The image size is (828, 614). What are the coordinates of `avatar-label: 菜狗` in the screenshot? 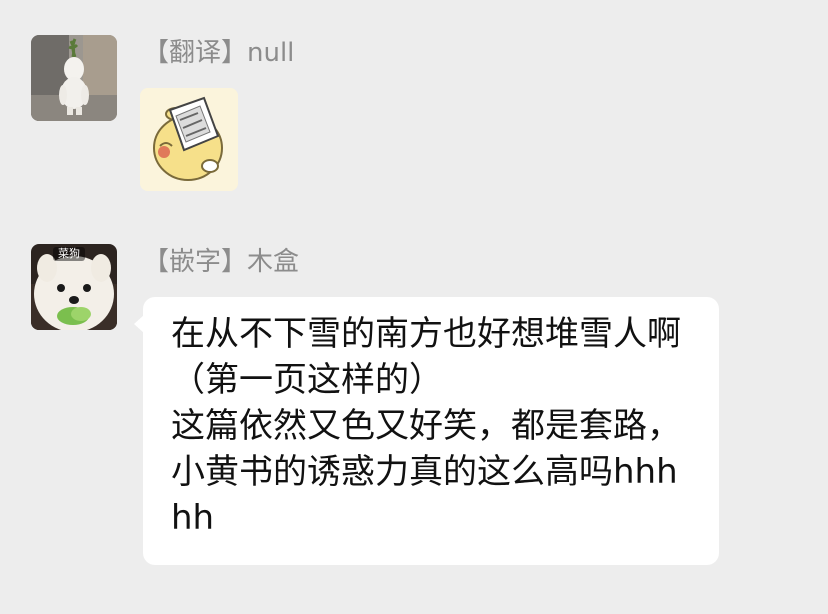 It's located at (69, 254).